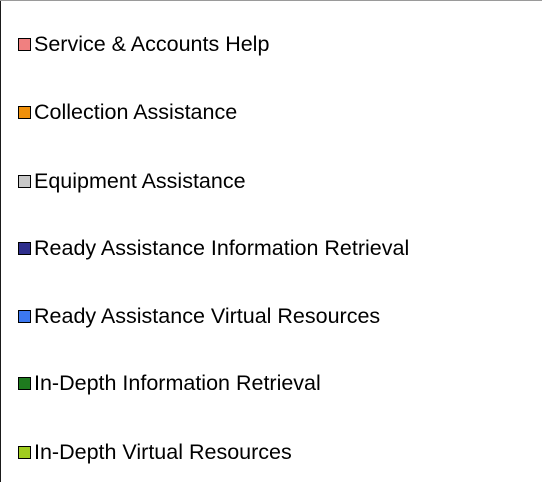 The width and height of the screenshot is (542, 482). I want to click on legend-item-service-accounts-help: Service & Accounts Help, so click(143, 44).